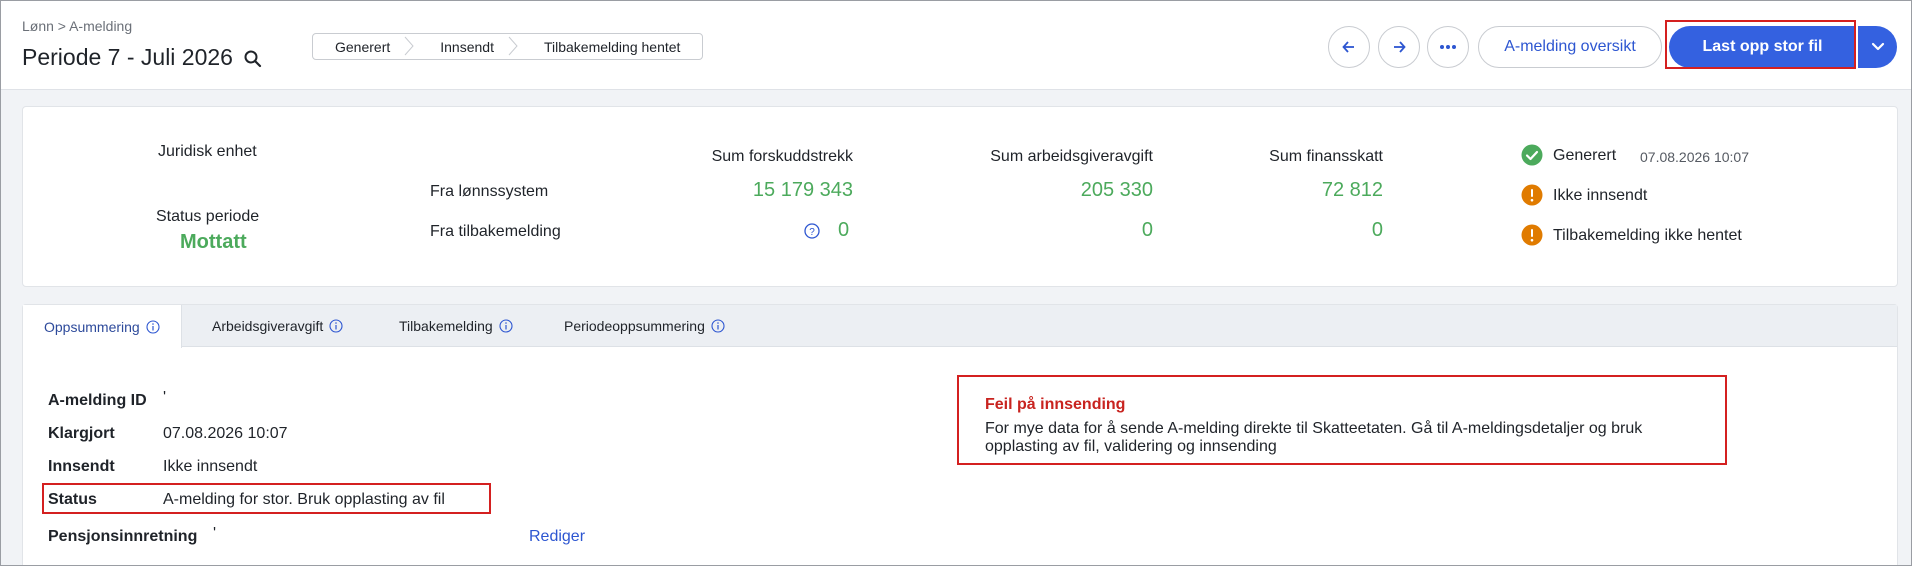 The image size is (1912, 566). I want to click on upload-options-dropdown, so click(1877, 47).